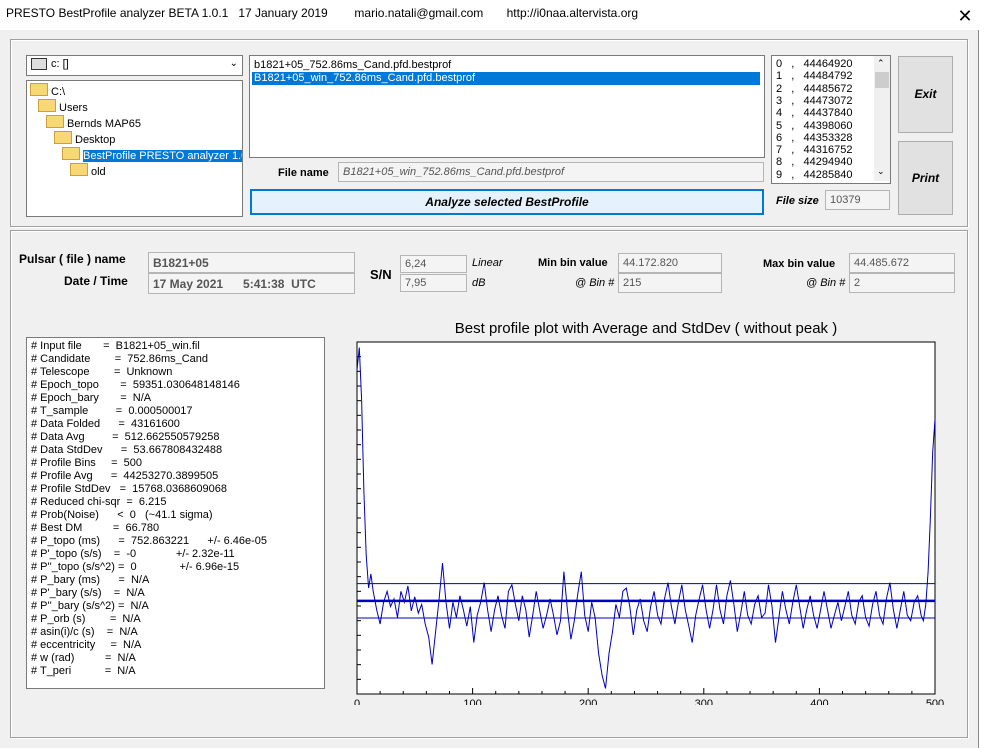  I want to click on info-line: # Candidate = 752.86ms_Cand, so click(120, 359).